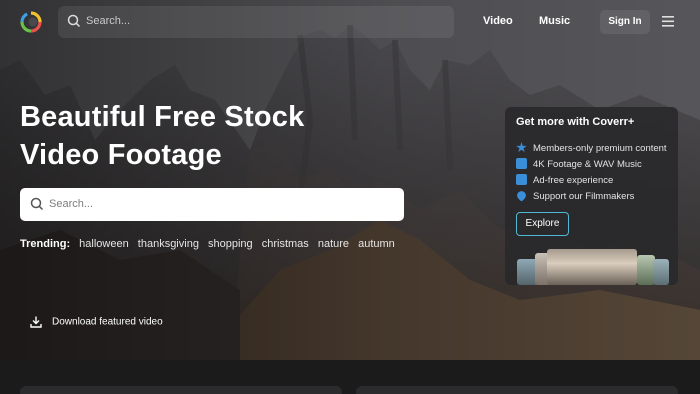  I want to click on nav-video-link: Video, so click(498, 21).